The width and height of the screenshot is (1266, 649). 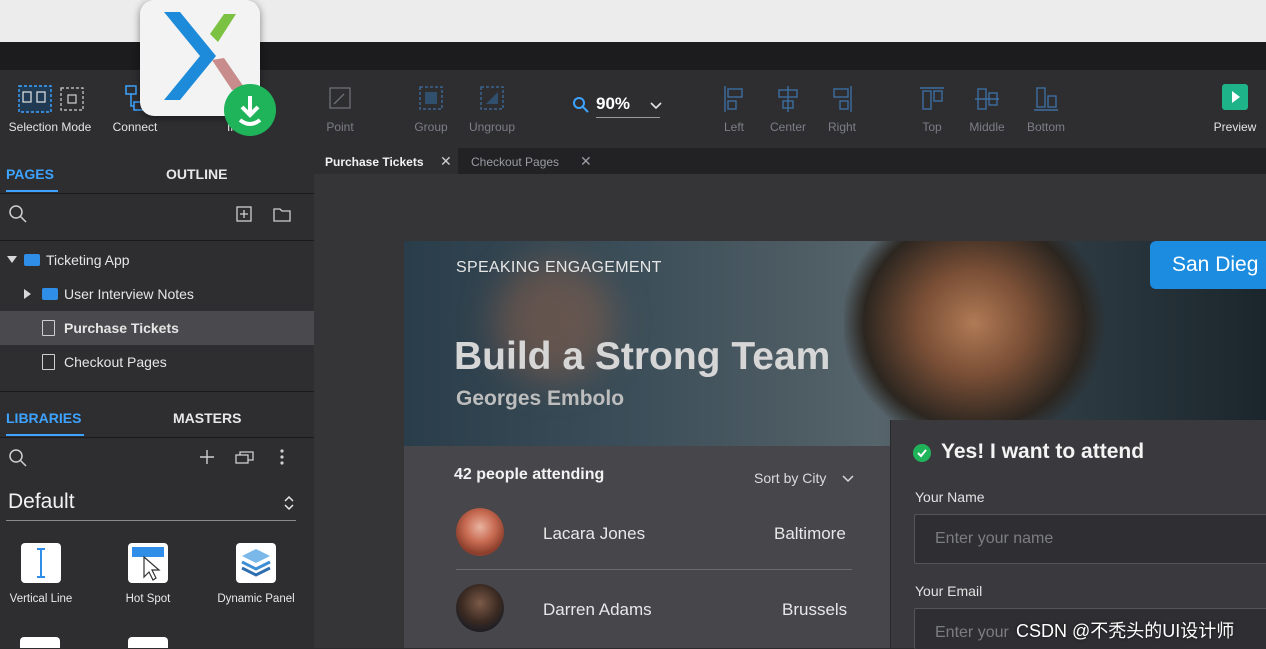 What do you see at coordinates (815, 609) in the screenshot?
I see `attendee-city: Brussels` at bounding box center [815, 609].